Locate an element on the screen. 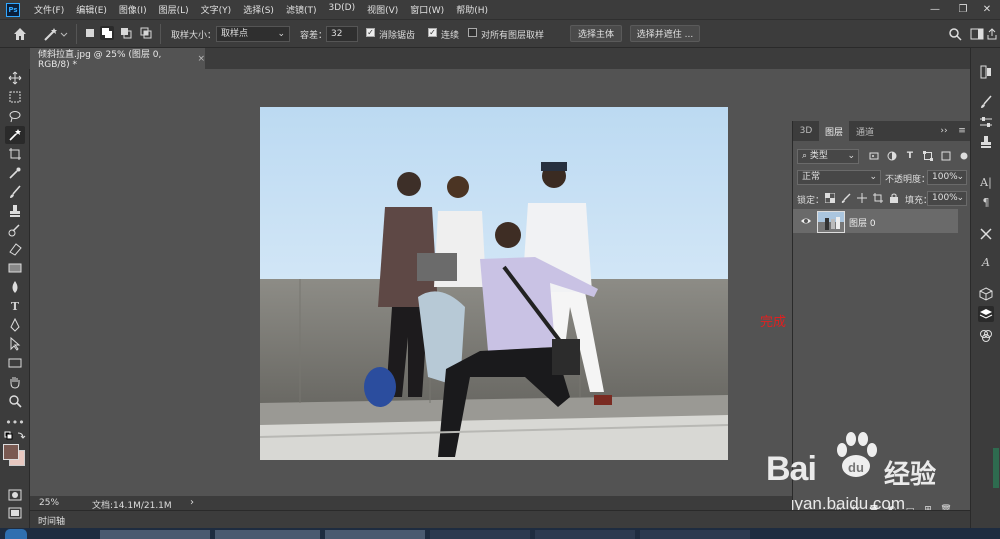 The image size is (1000, 539). share-icon is located at coordinates (992, 34).